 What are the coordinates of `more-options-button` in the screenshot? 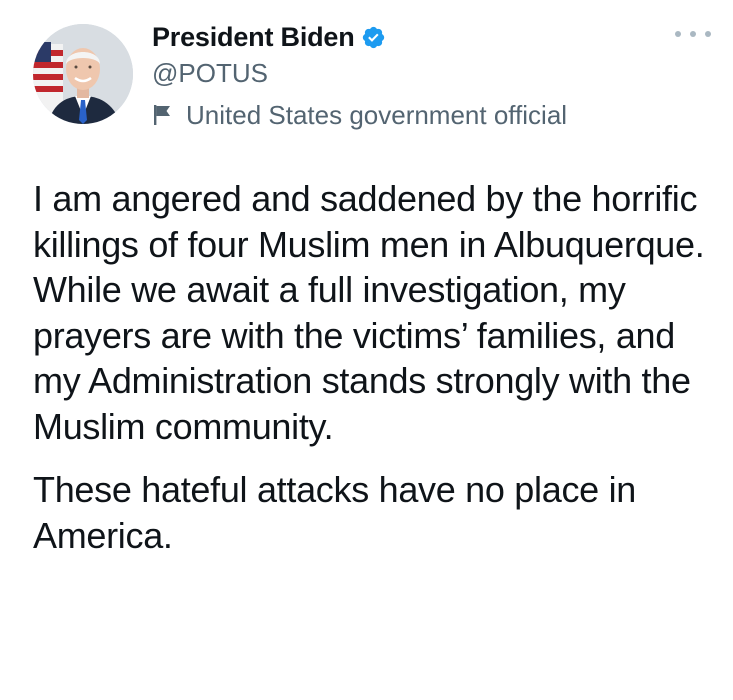 It's located at (693, 34).